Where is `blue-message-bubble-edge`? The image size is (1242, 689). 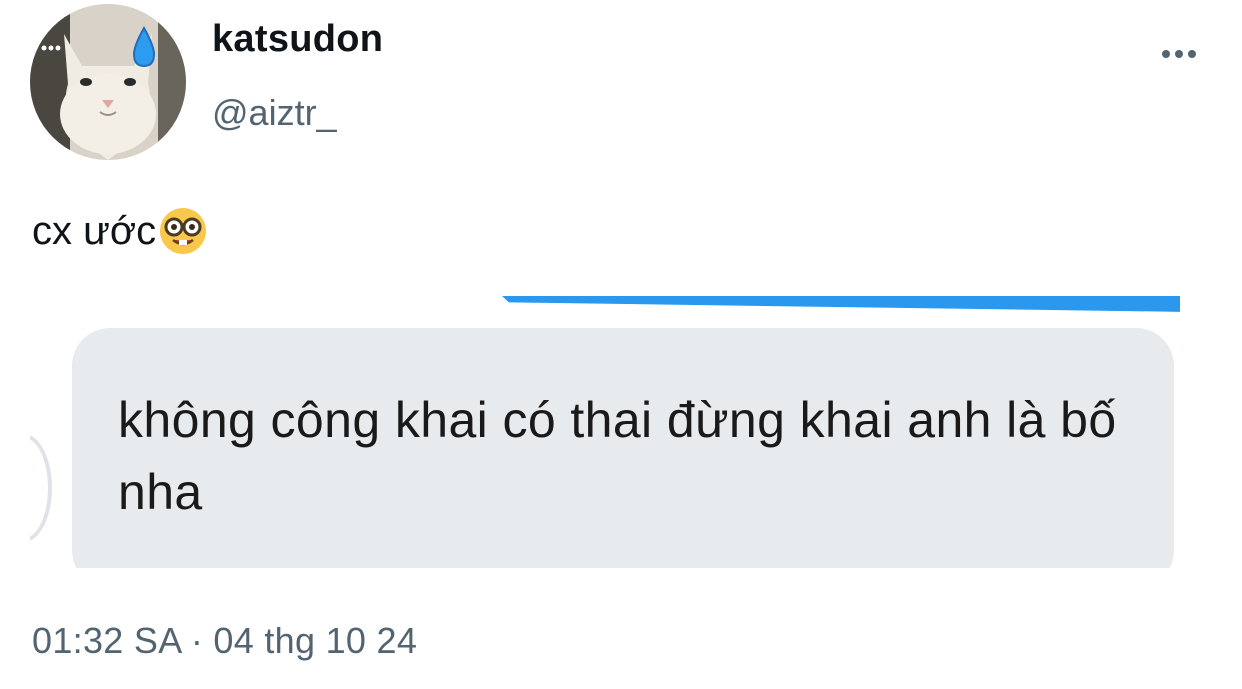 blue-message-bubble-edge is located at coordinates (841, 304).